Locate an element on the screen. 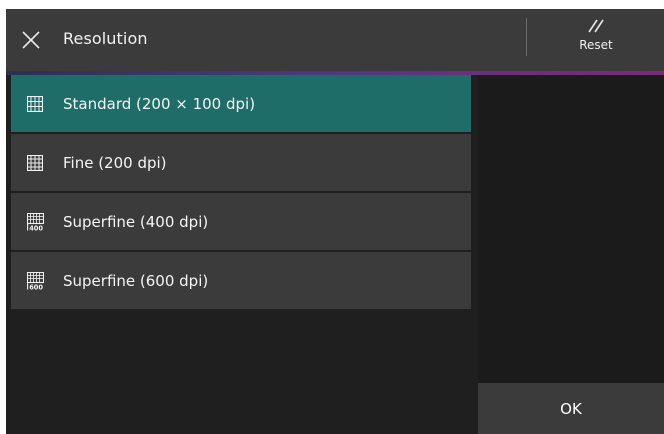 The height and width of the screenshot is (434, 664). close-button is located at coordinates (31, 40).